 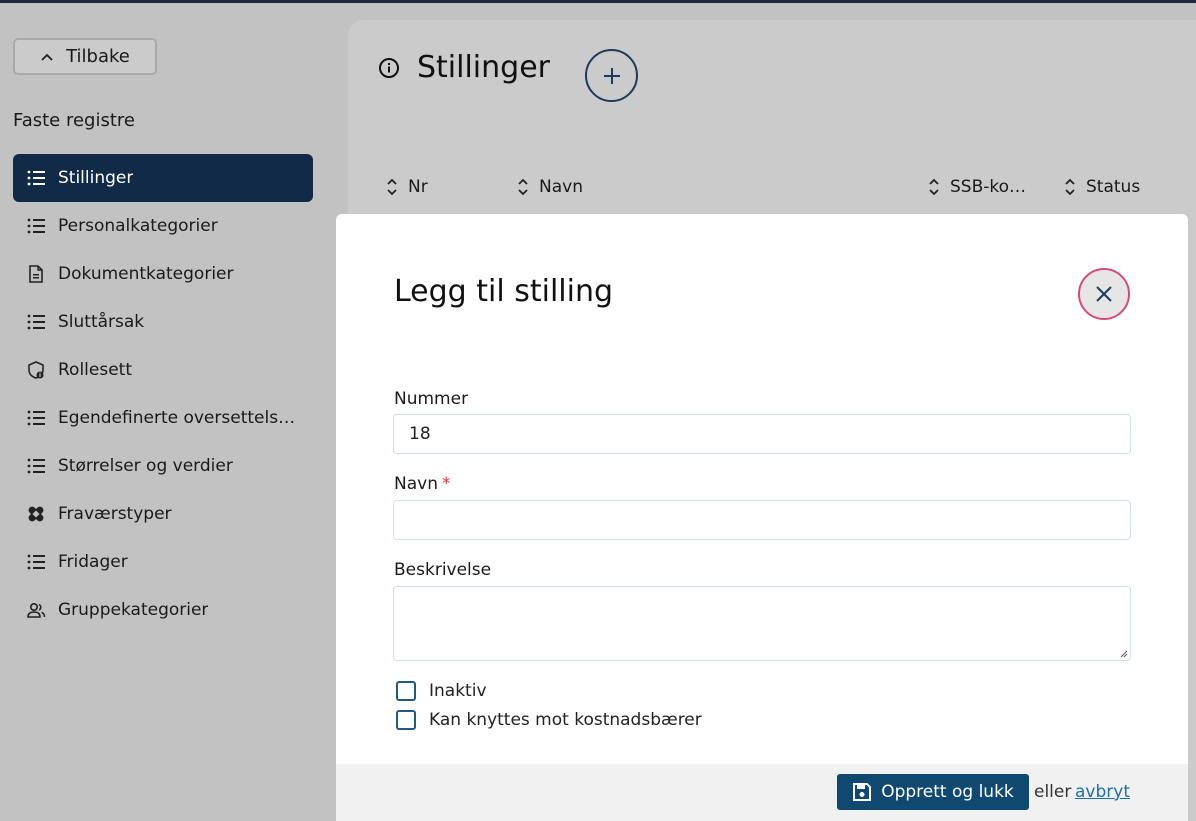 What do you see at coordinates (138, 226) in the screenshot?
I see `sidebar-item-label: Personalkategorier` at bounding box center [138, 226].